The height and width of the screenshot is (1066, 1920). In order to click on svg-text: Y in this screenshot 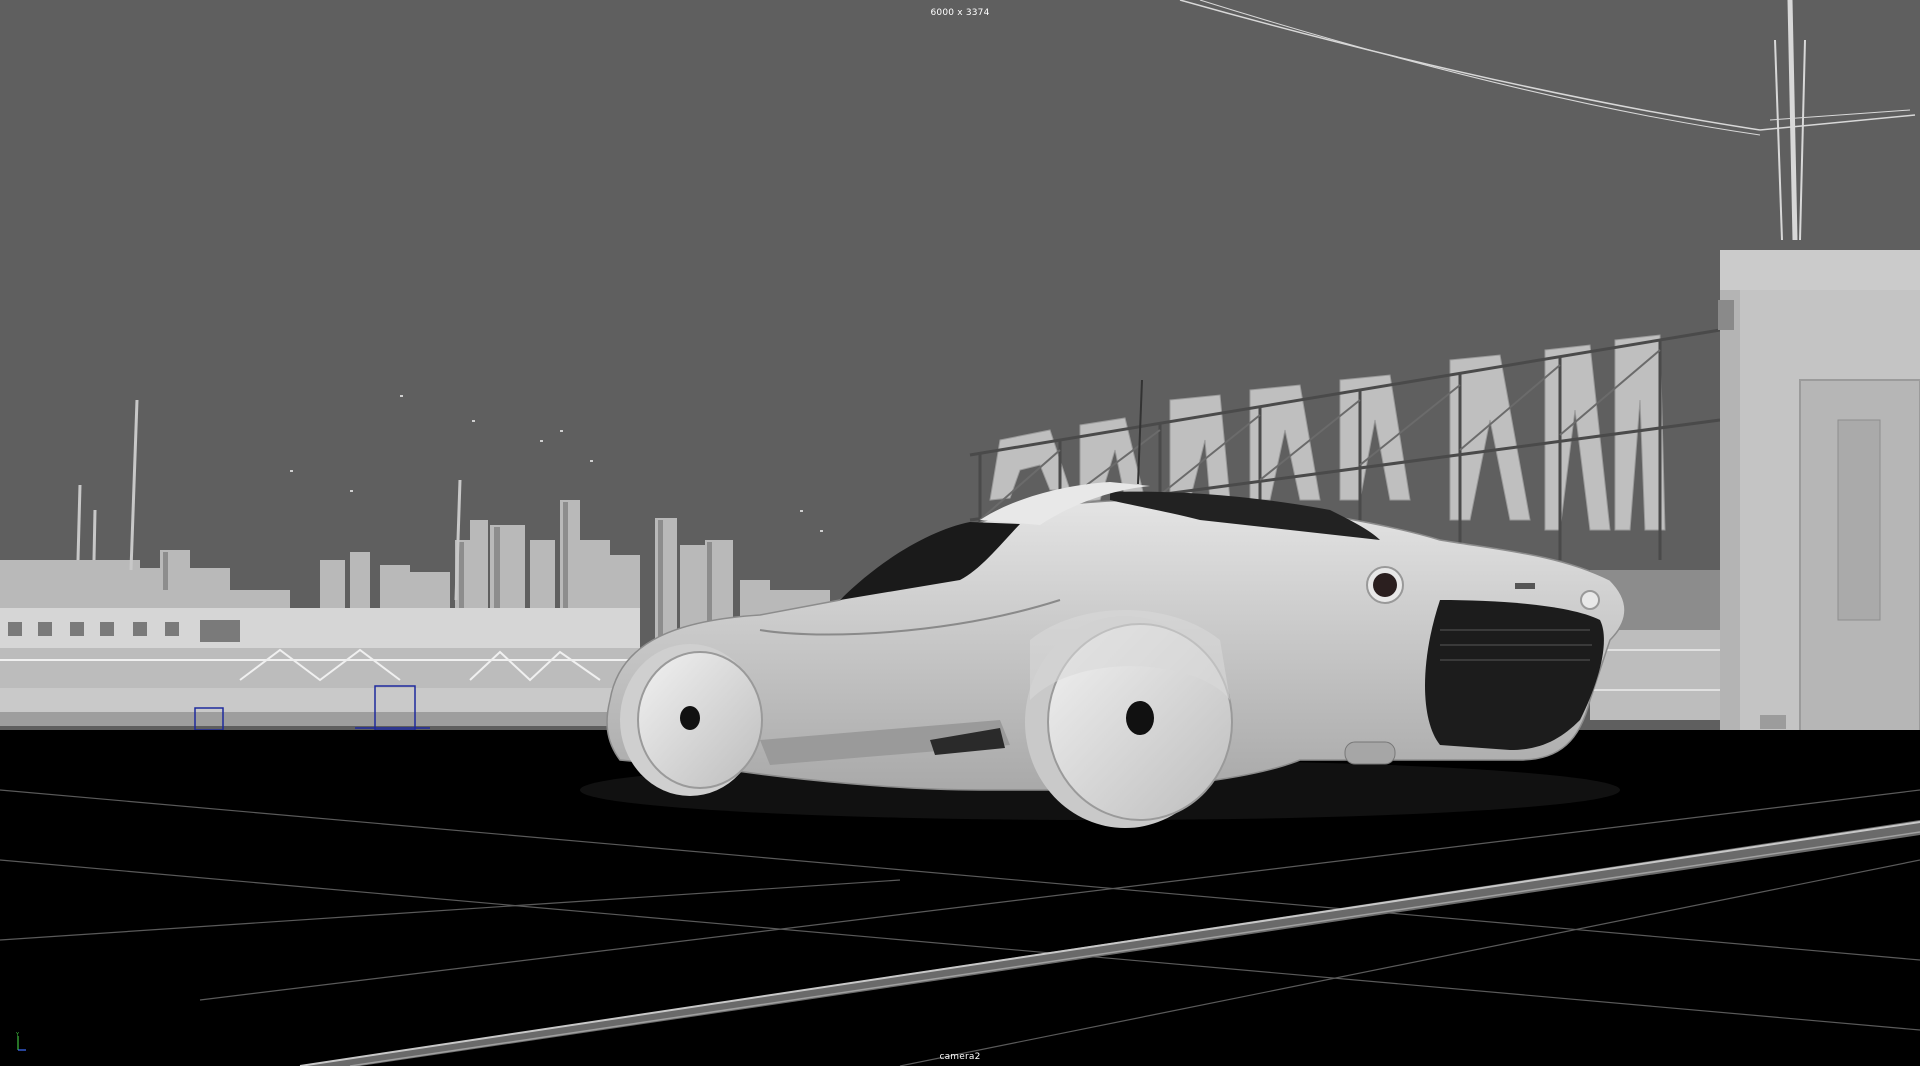, I will do `click(17, 1035)`.